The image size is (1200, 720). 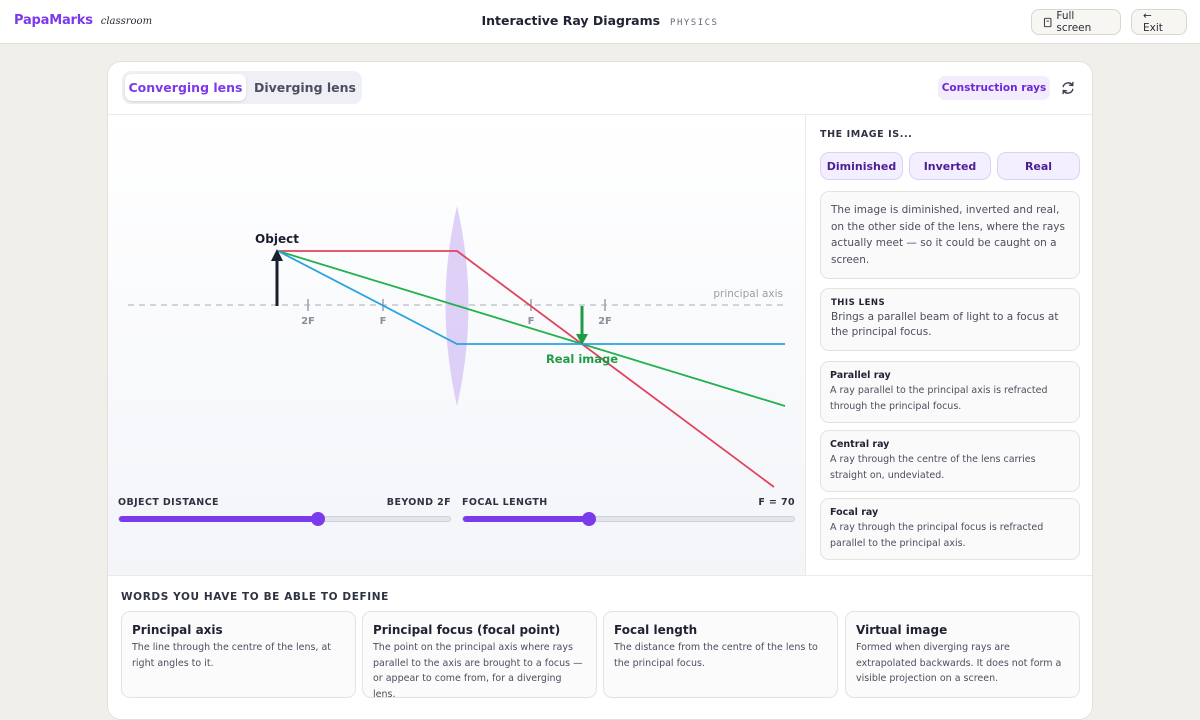 What do you see at coordinates (858, 303) in the screenshot?
I see `this-lens-heading: THIS LENS` at bounding box center [858, 303].